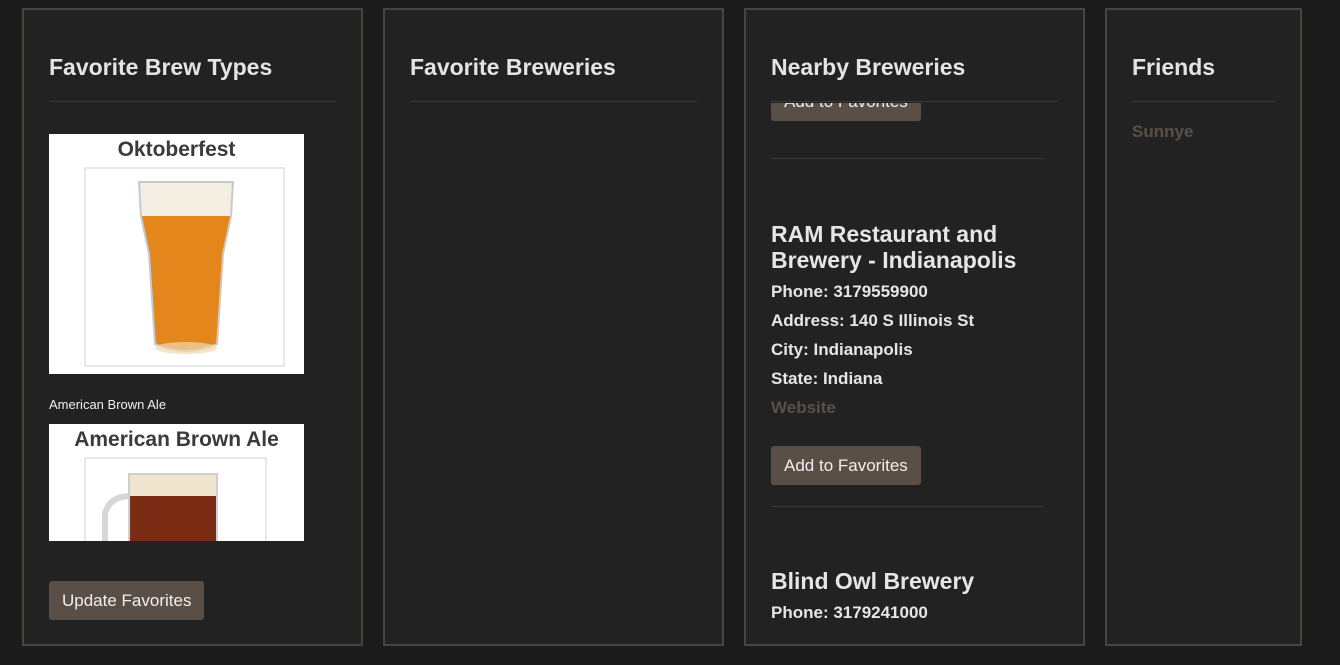  I want to click on brew-type-card-oktoberfest: Oktoberfest, so click(176, 254).